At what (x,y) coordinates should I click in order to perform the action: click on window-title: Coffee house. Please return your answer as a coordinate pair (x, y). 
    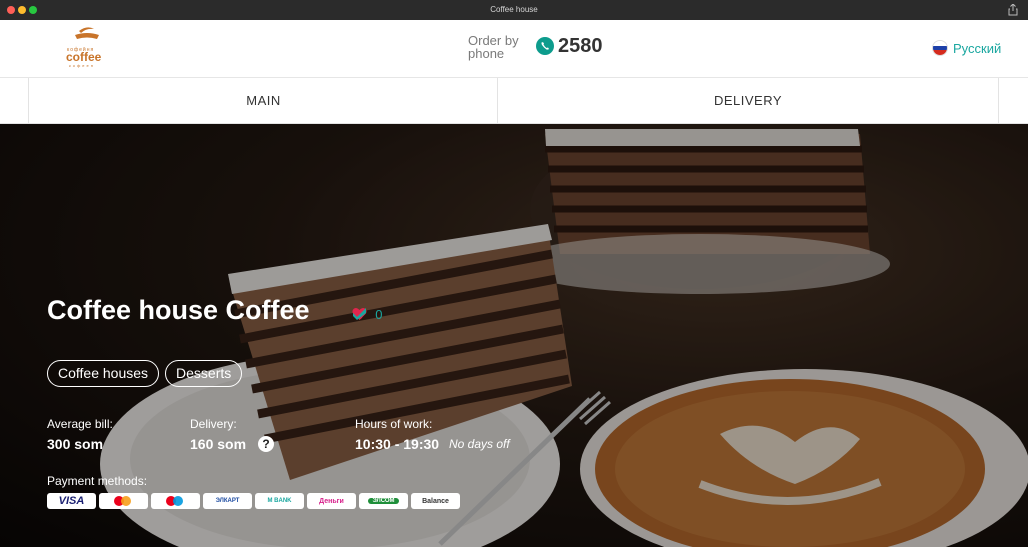
    Looking at the image, I should click on (514, 9).